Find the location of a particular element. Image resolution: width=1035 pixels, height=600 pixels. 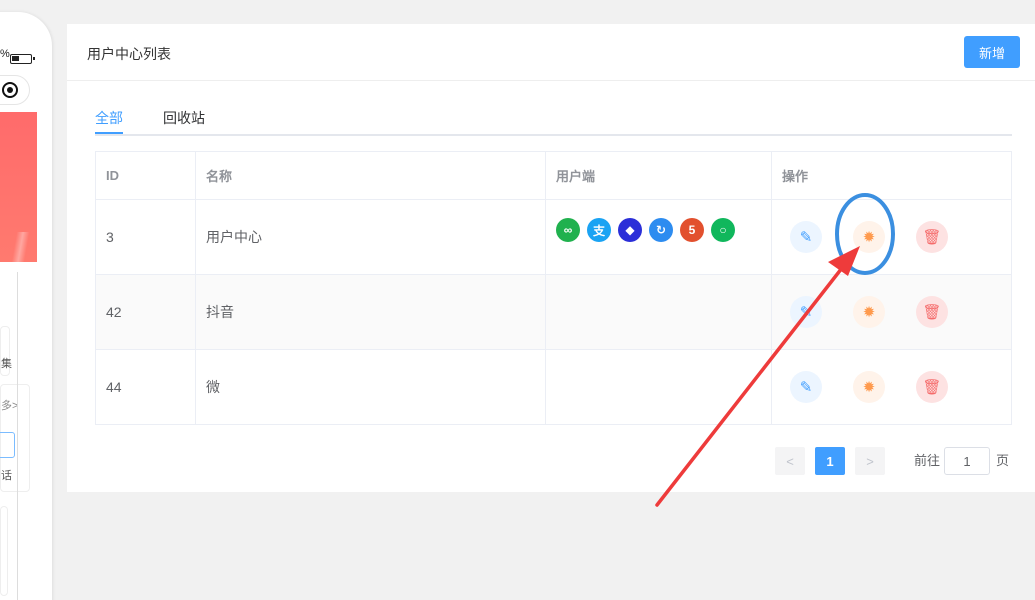

phone-card-text: 集 is located at coordinates (6, 364).